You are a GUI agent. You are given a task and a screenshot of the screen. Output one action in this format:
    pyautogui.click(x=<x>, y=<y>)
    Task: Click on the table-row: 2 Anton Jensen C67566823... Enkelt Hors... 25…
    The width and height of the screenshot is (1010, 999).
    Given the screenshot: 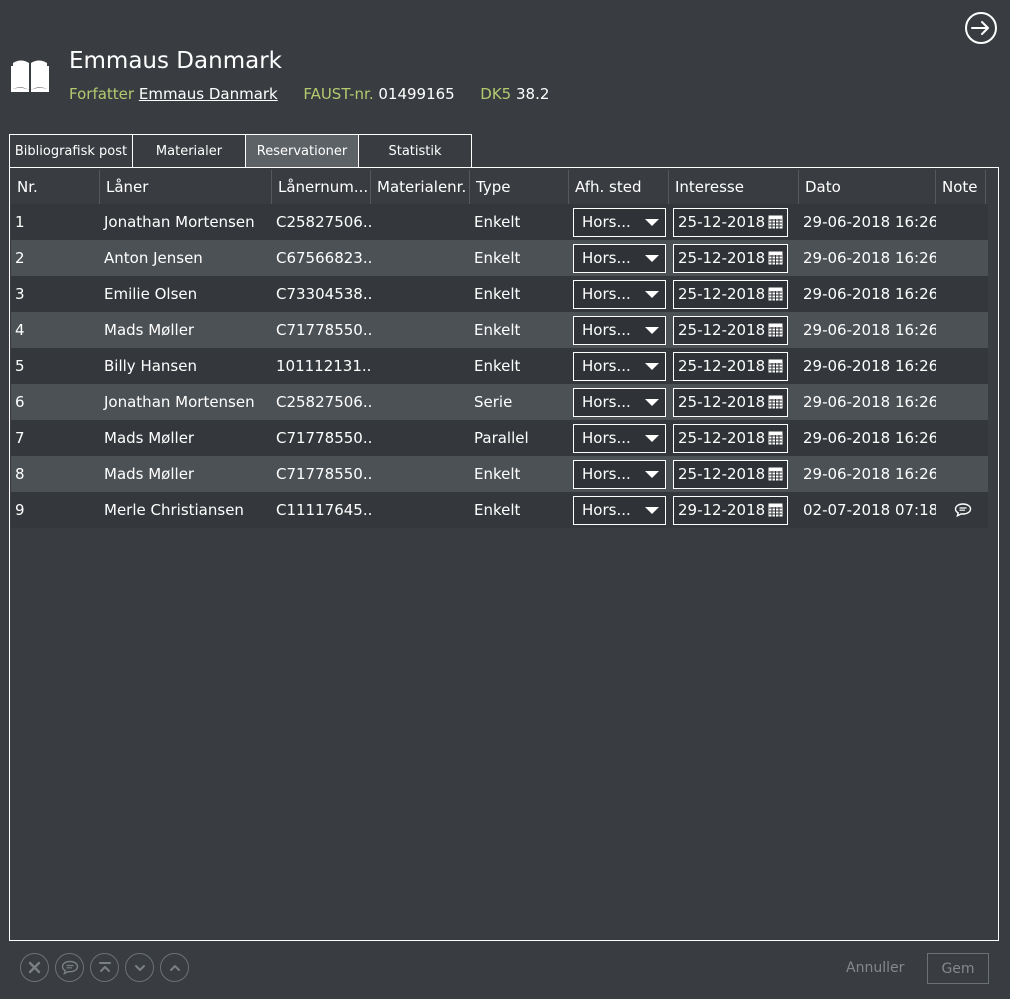 What is the action you would take?
    pyautogui.click(x=499, y=258)
    